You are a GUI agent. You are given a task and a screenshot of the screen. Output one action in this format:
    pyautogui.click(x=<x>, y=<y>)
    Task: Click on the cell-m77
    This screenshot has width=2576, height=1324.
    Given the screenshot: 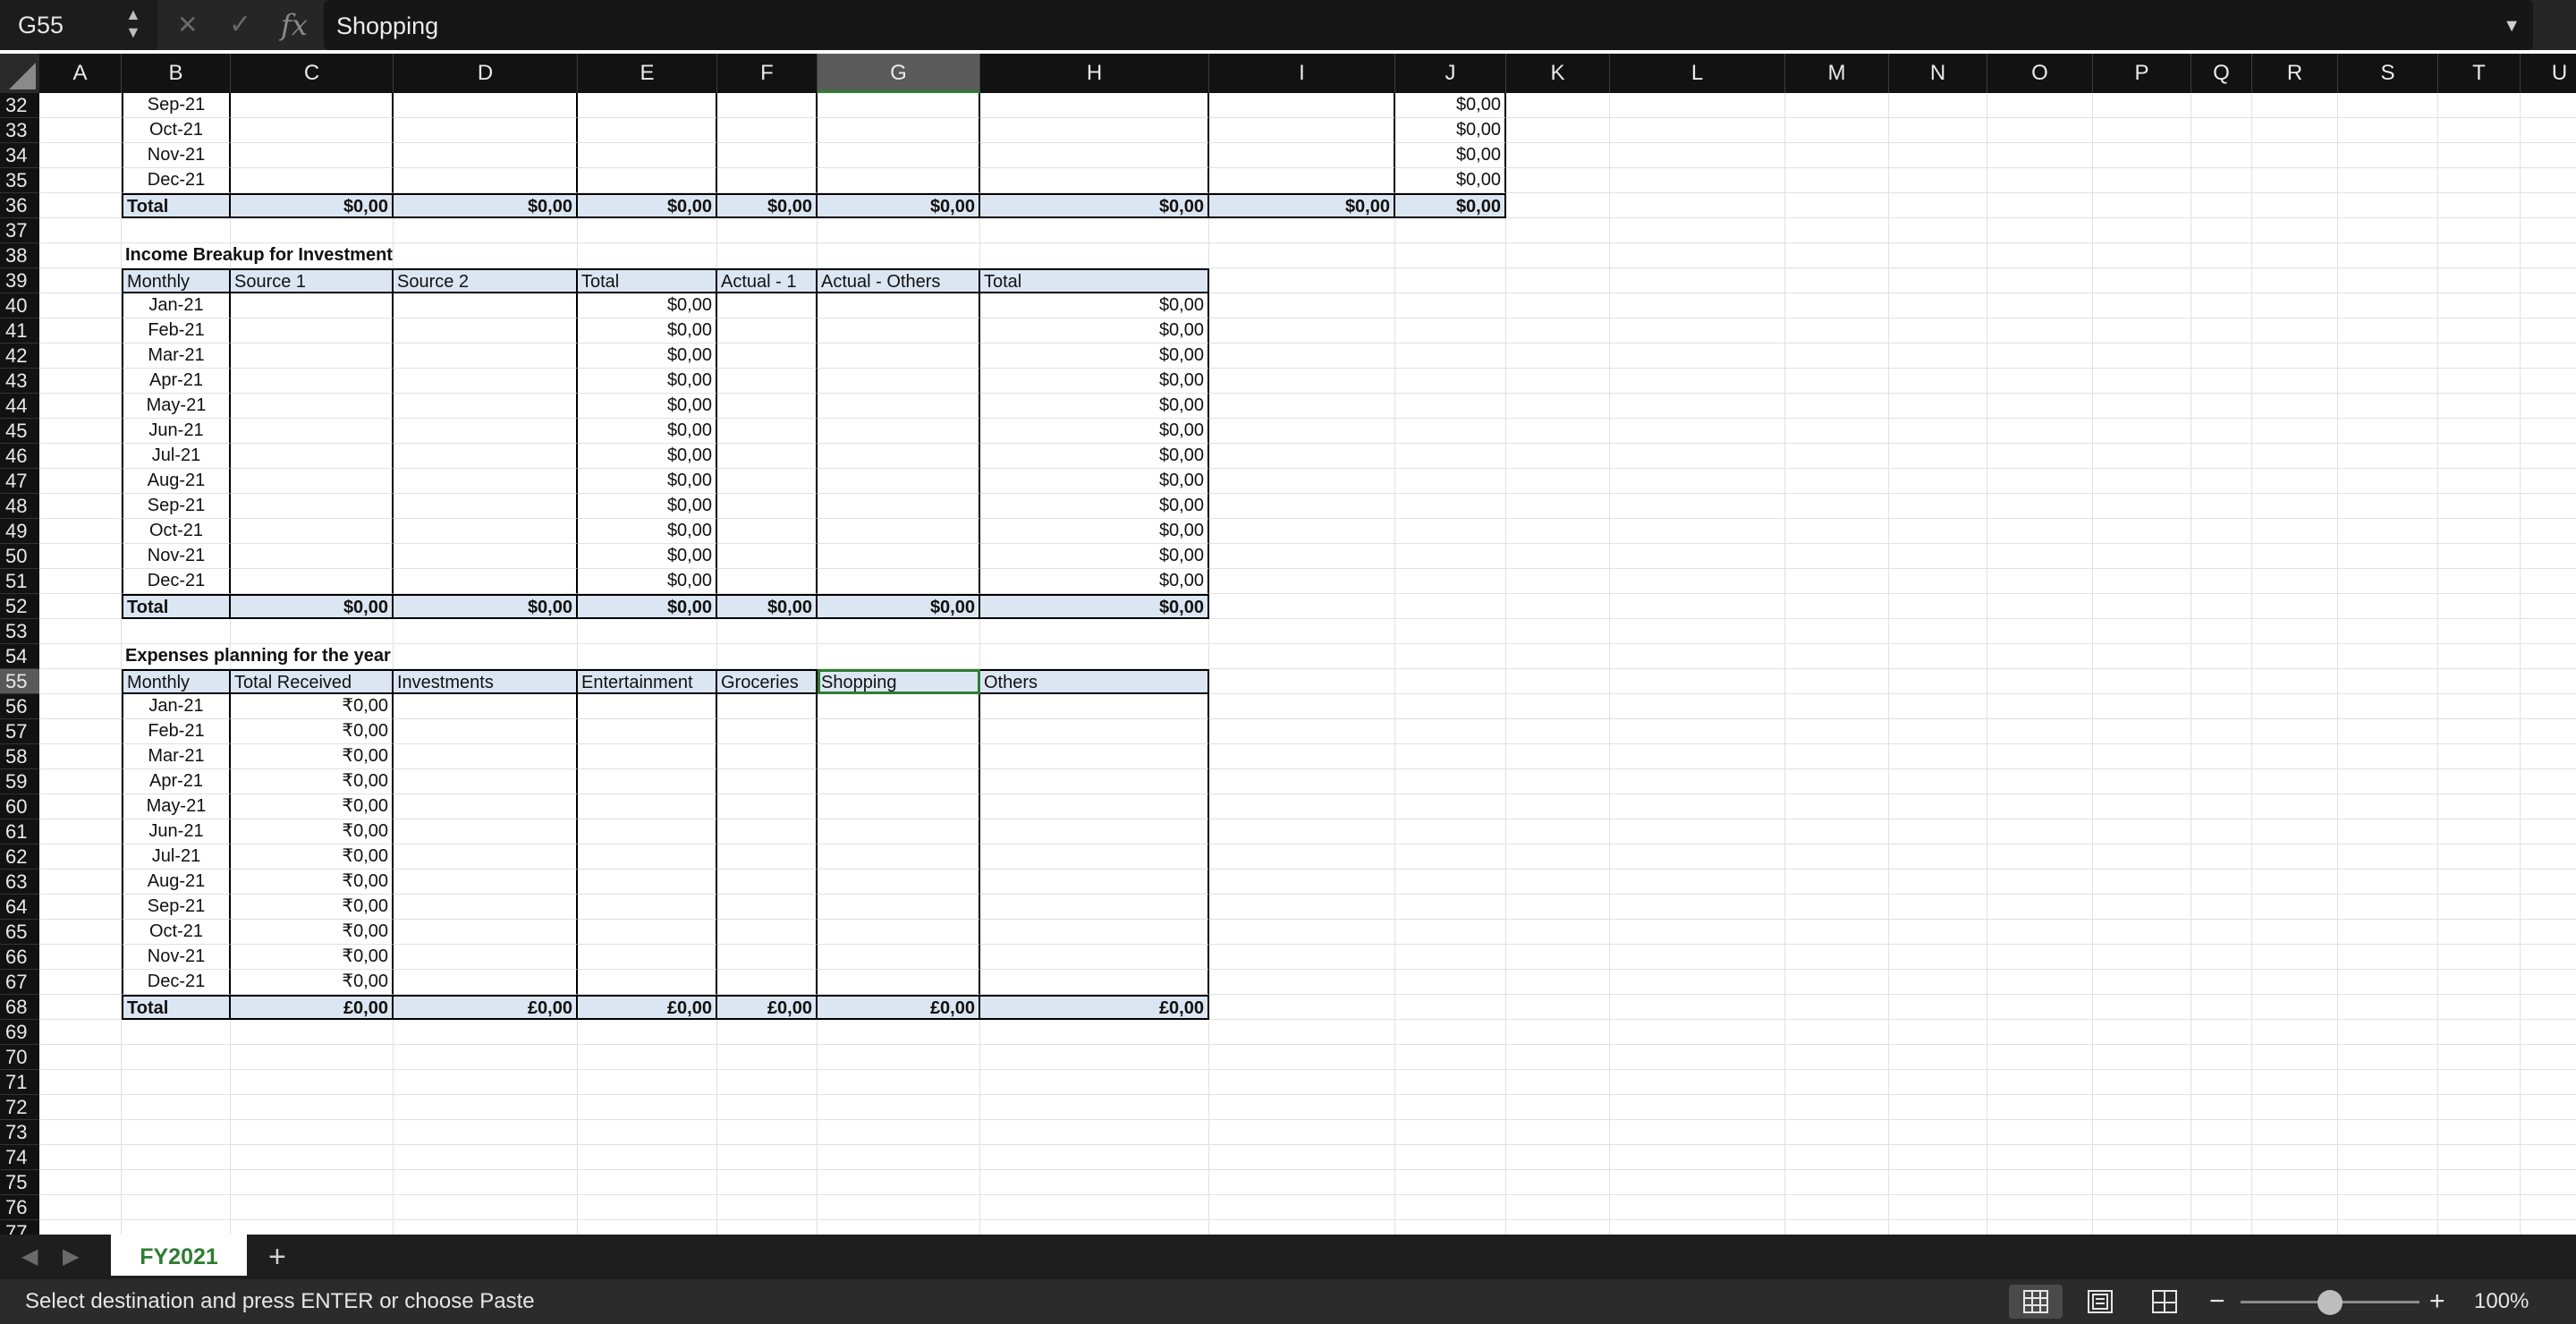 What is the action you would take?
    pyautogui.click(x=1837, y=1227)
    